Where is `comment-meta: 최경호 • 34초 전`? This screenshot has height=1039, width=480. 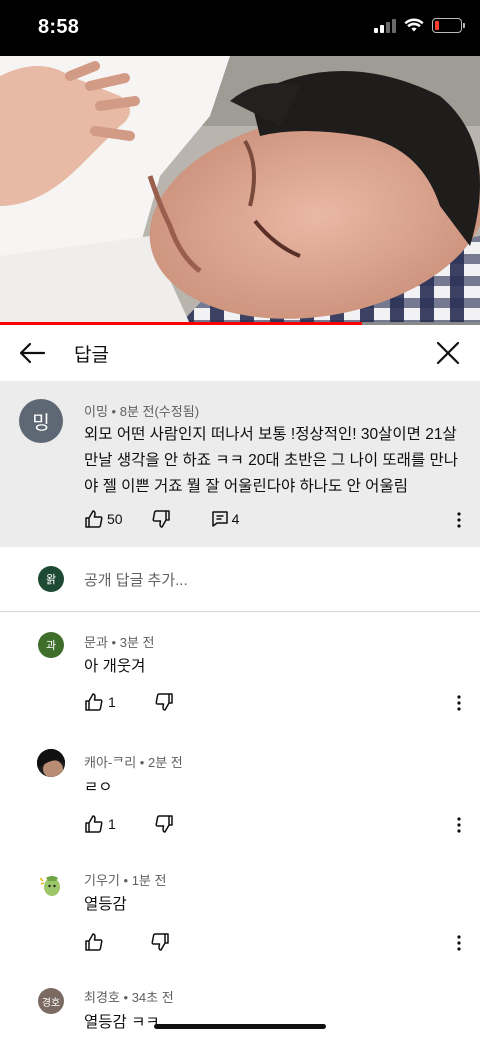
comment-meta: 최경호 • 34초 전 is located at coordinates (129, 996).